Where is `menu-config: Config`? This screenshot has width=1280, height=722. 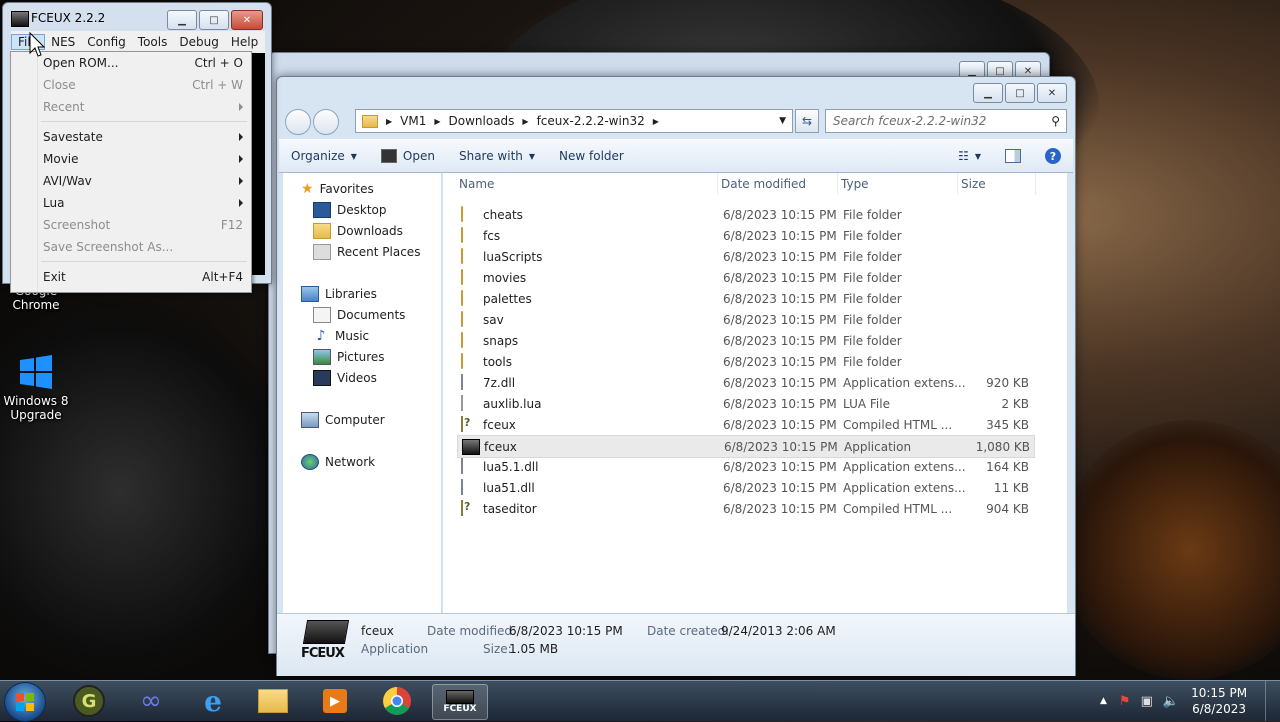 menu-config: Config is located at coordinates (106, 42).